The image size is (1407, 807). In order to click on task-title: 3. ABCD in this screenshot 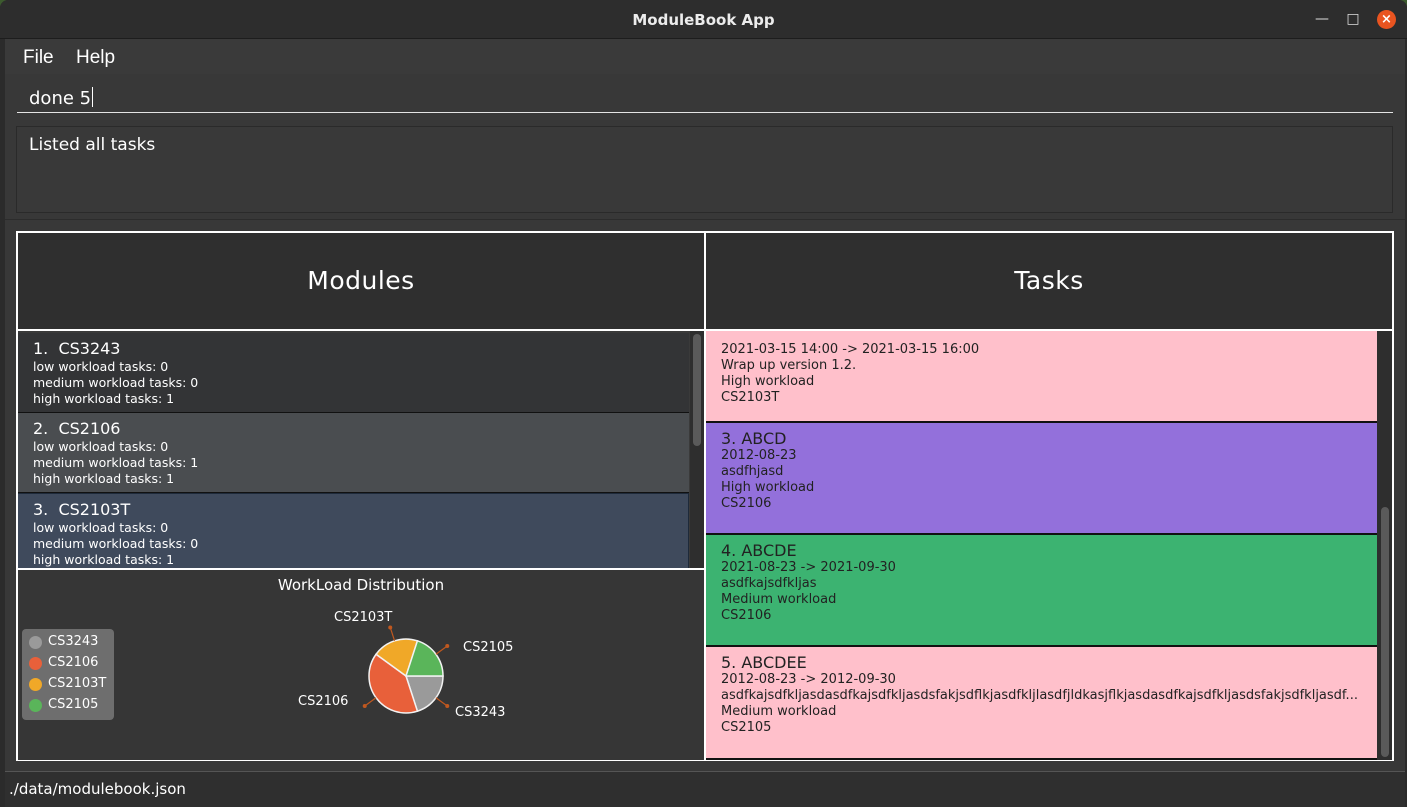, I will do `click(754, 438)`.